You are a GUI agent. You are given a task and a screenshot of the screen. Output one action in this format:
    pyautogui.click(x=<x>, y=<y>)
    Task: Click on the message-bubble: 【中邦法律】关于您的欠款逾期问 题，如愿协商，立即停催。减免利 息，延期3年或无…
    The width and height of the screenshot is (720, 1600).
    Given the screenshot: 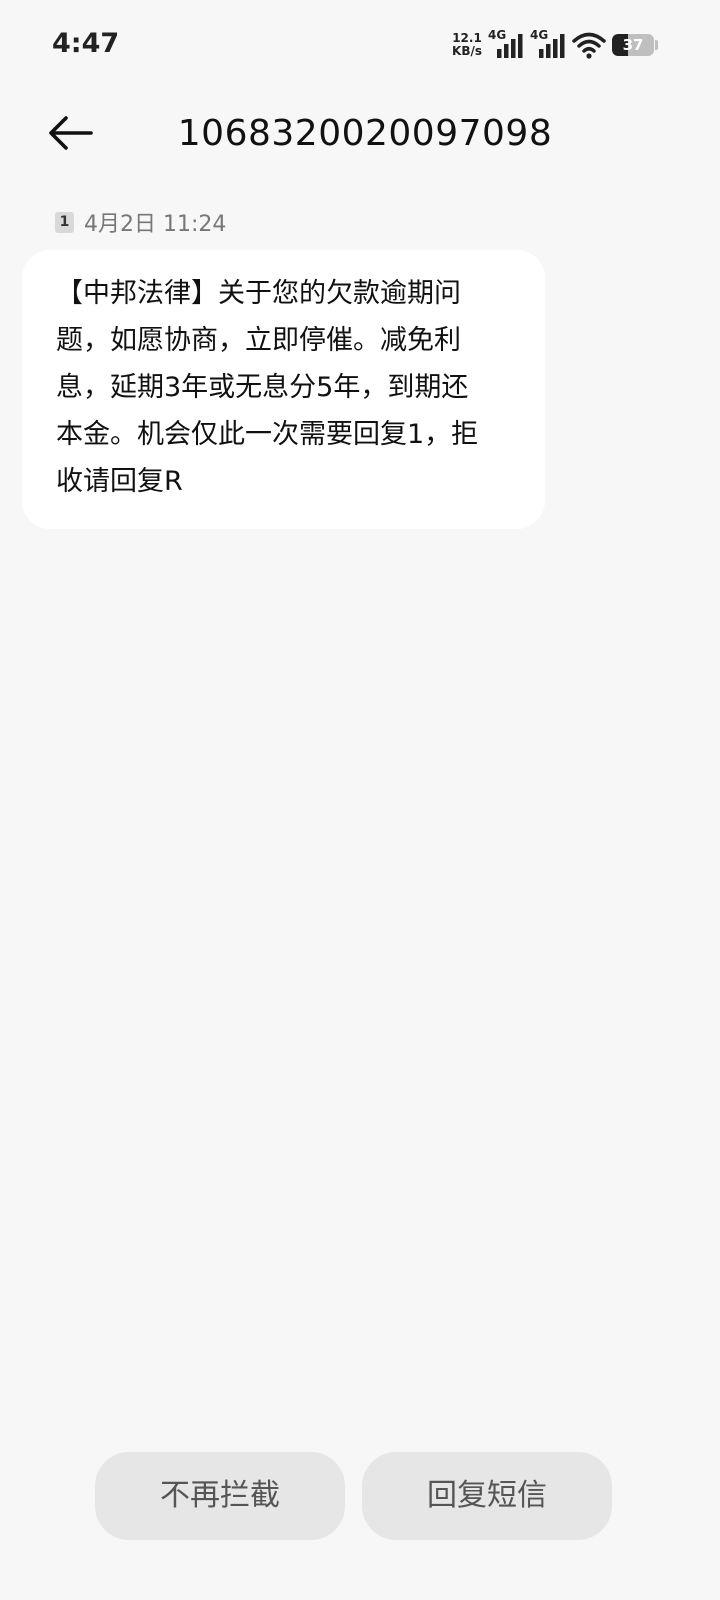 What is the action you would take?
    pyautogui.click(x=283, y=389)
    